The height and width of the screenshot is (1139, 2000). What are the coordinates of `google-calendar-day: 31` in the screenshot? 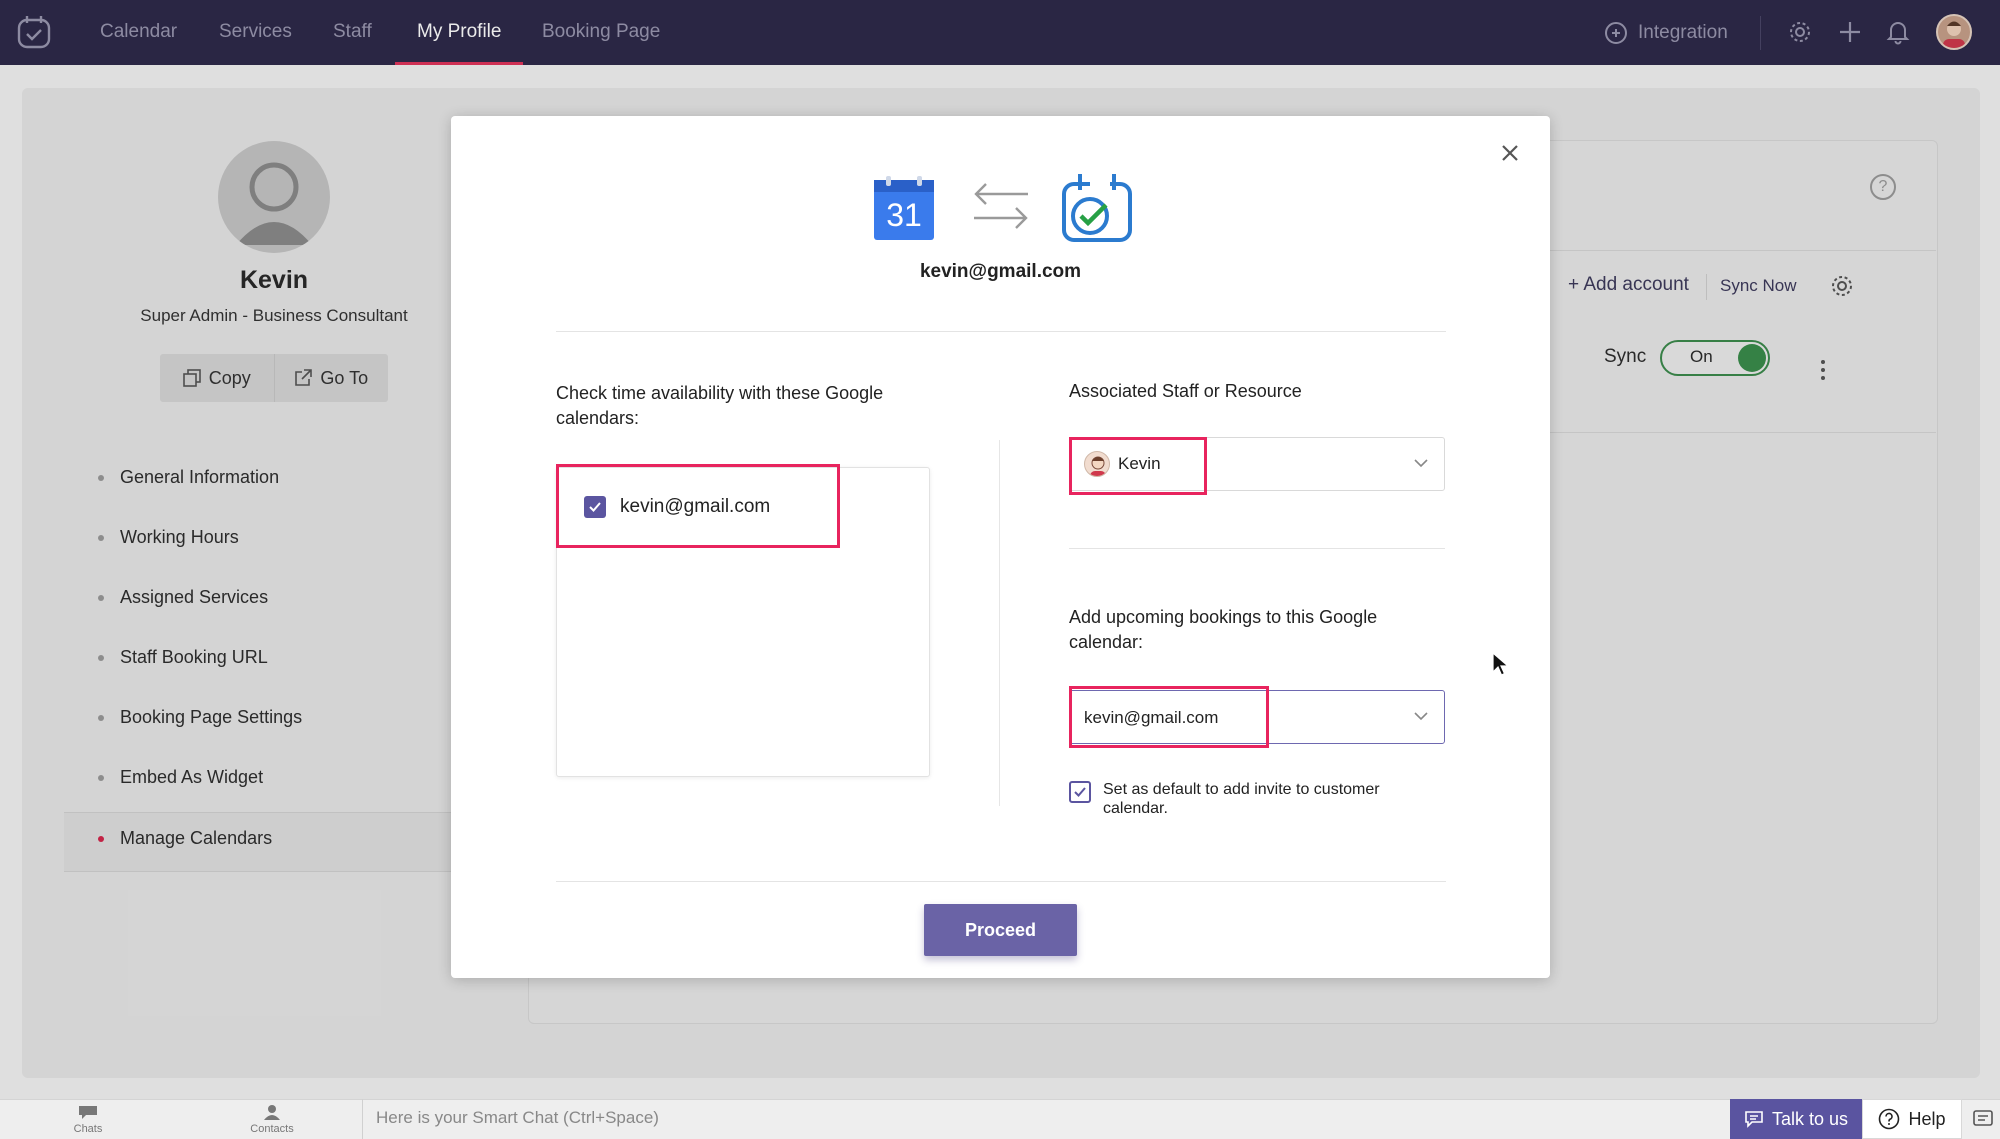 It's located at (904, 215).